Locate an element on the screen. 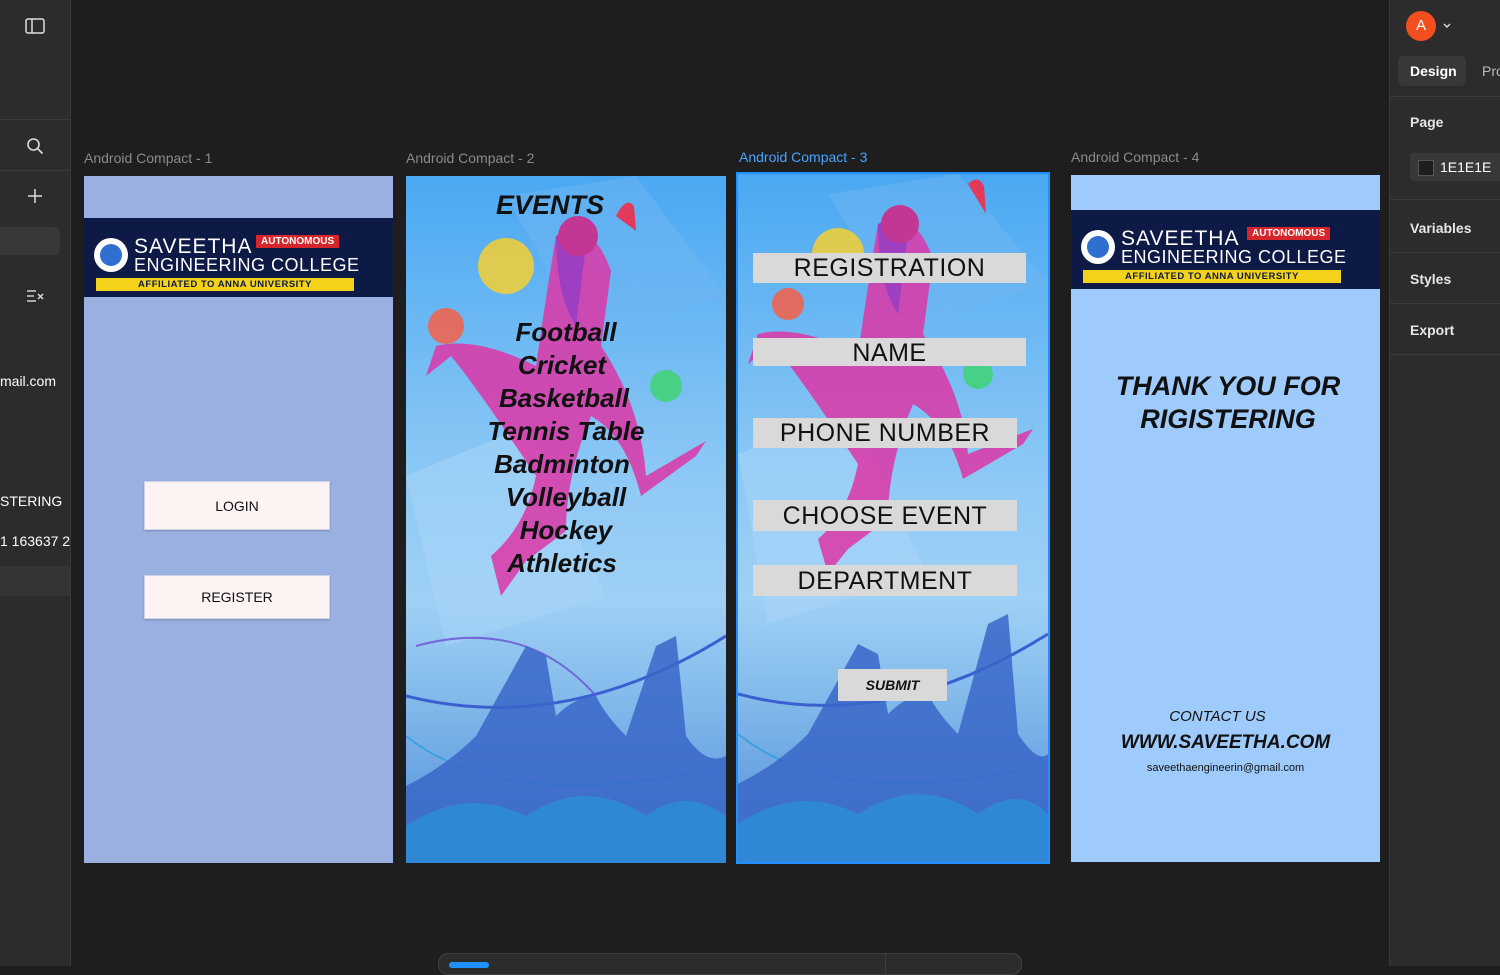 Image resolution: width=1500 pixels, height=975 pixels. contact-email: saveethaengineerin@gmail.com is located at coordinates (1225, 768).